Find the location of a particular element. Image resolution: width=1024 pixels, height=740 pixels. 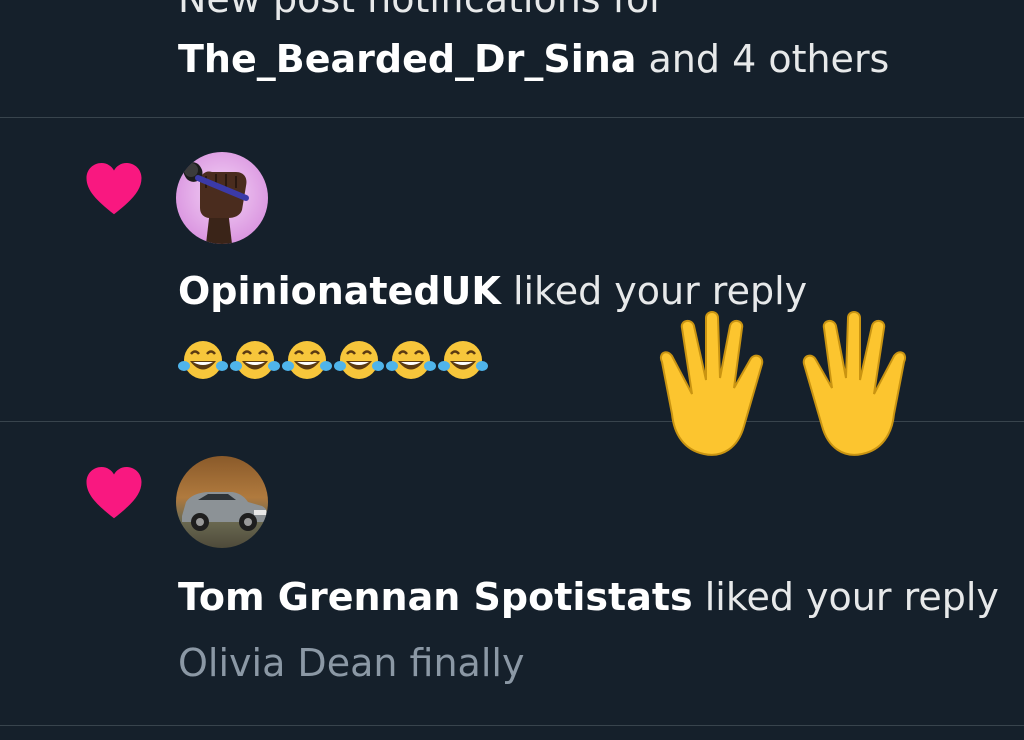

notification-line2: The_Bearded_Dr_Sina and 4 others is located at coordinates (533, 59).